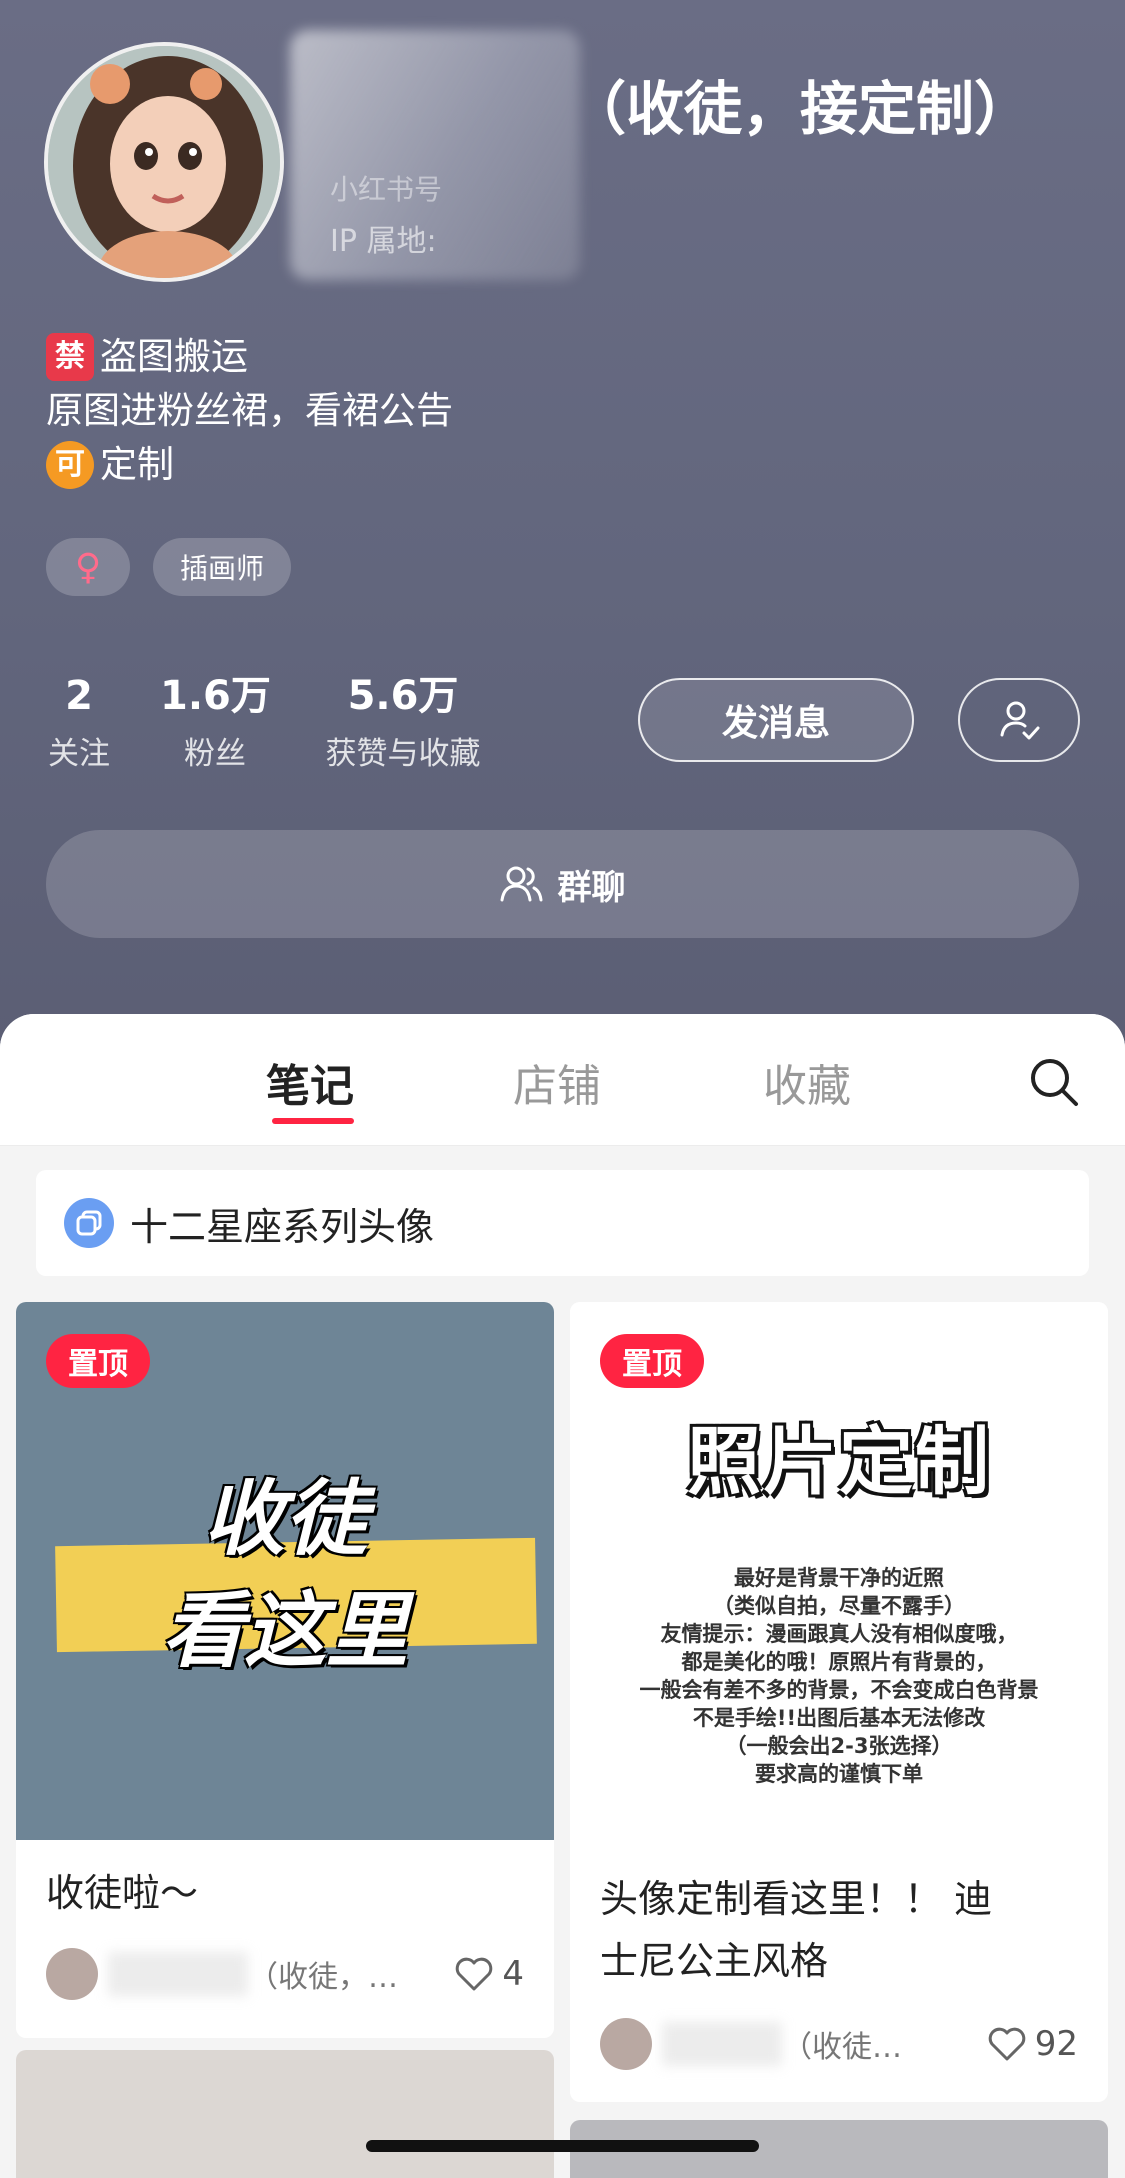 Image resolution: width=1125 pixels, height=2178 pixels. What do you see at coordinates (839, 1606) in the screenshot?
I see `cover-line: （类似自拍，尽量不露手）` at bounding box center [839, 1606].